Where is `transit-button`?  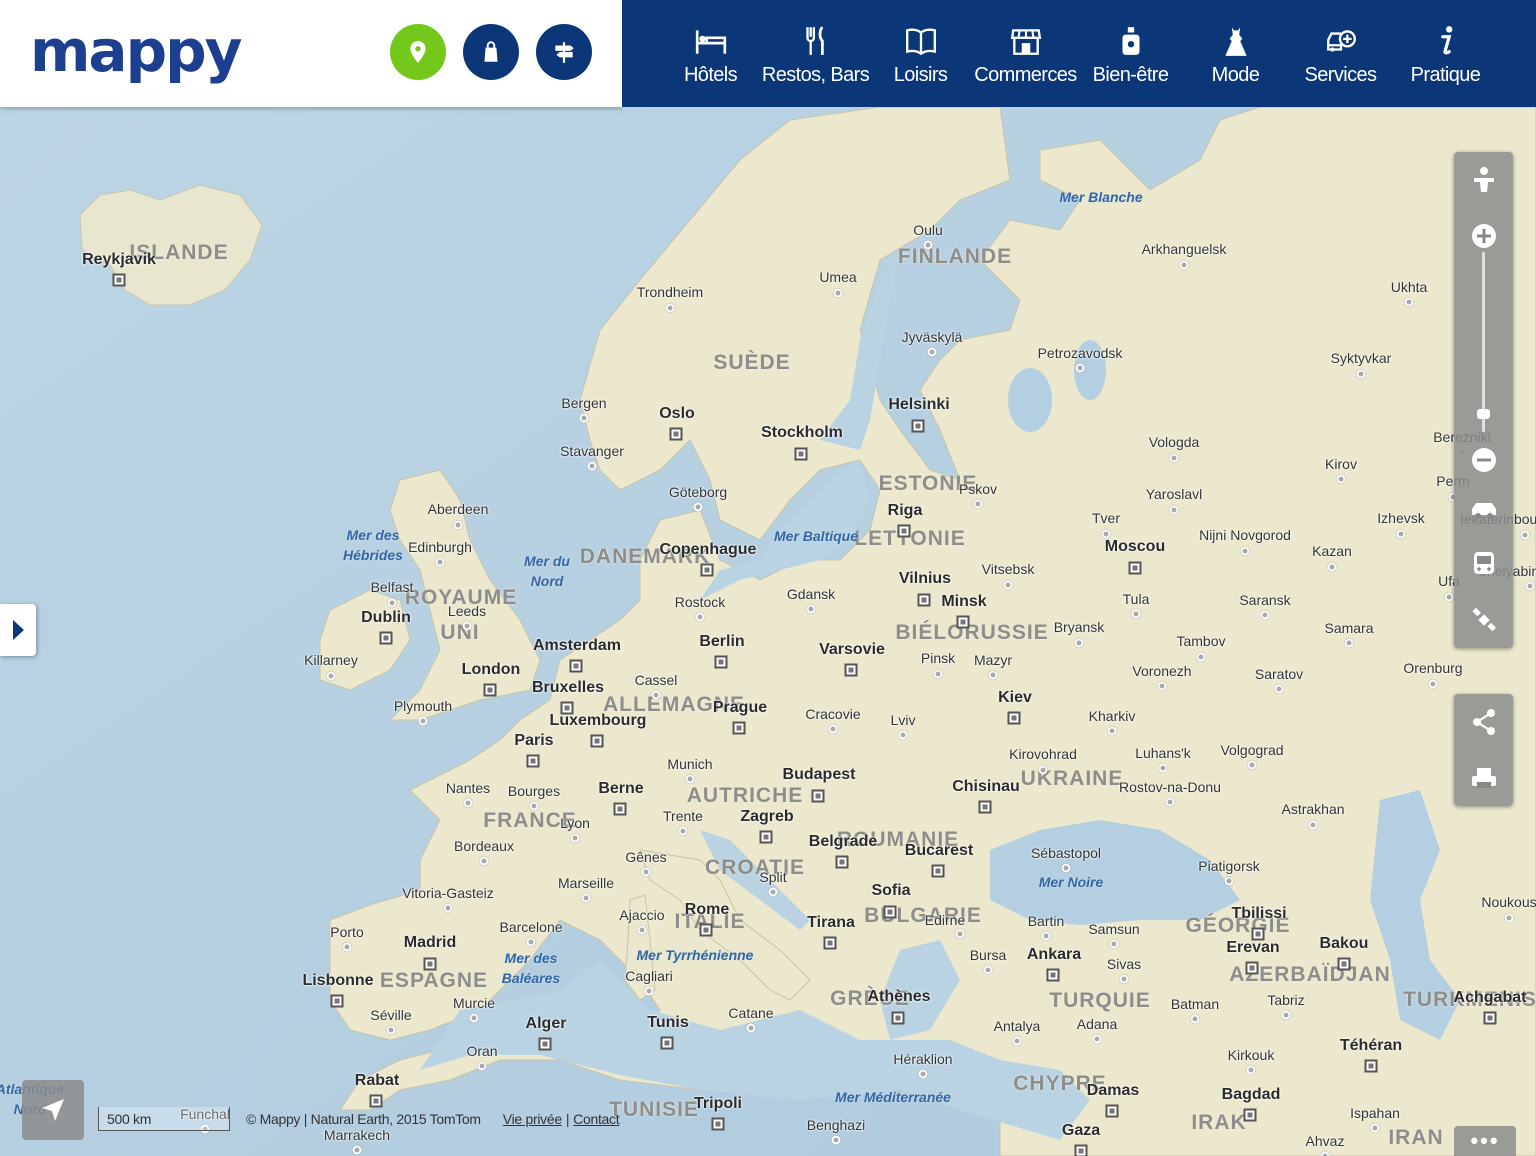
transit-button is located at coordinates (1483, 564).